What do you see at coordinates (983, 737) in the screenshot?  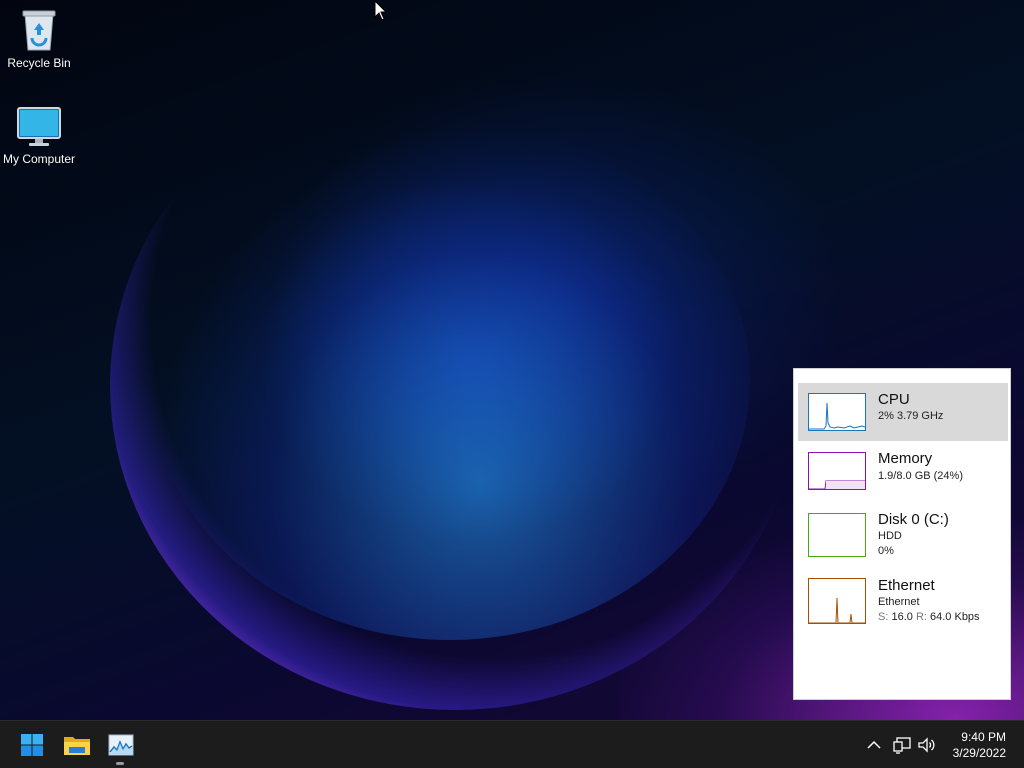 I see `clock-time: 9:40 PM` at bounding box center [983, 737].